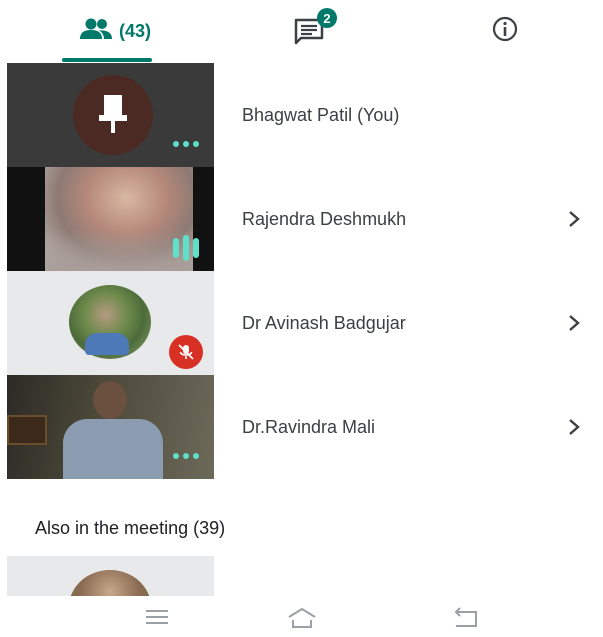 The height and width of the screenshot is (637, 603). I want to click on also-in-meeting-heading: Also in the meeting (39), so click(130, 528).